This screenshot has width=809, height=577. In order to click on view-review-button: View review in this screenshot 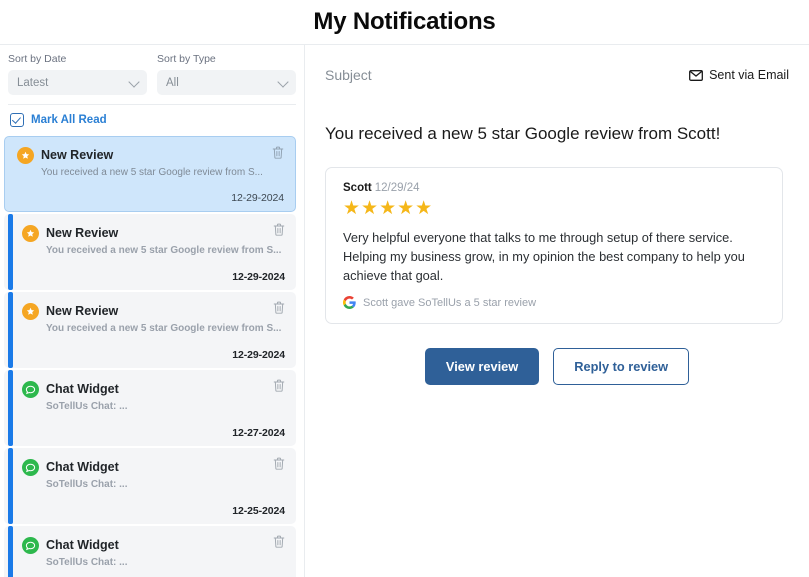, I will do `click(482, 366)`.